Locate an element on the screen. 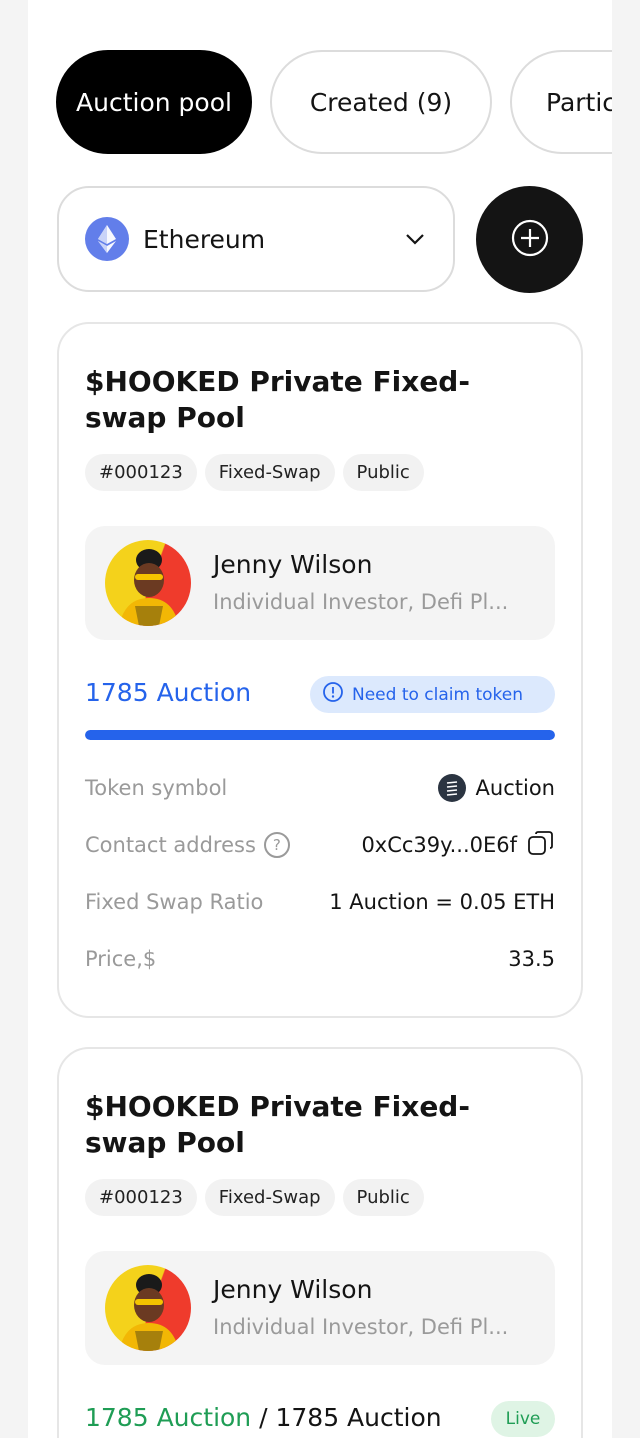 This screenshot has height=1438, width=640. token-symbol-text: Auction is located at coordinates (515, 788).